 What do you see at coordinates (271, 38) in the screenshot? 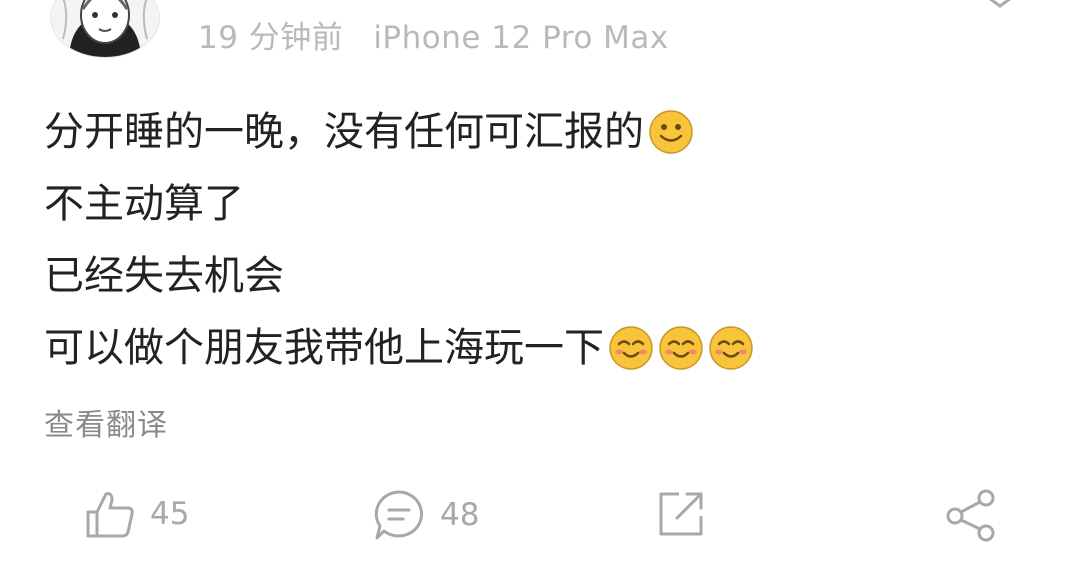
I see `post-time: 19 分钟前` at bounding box center [271, 38].